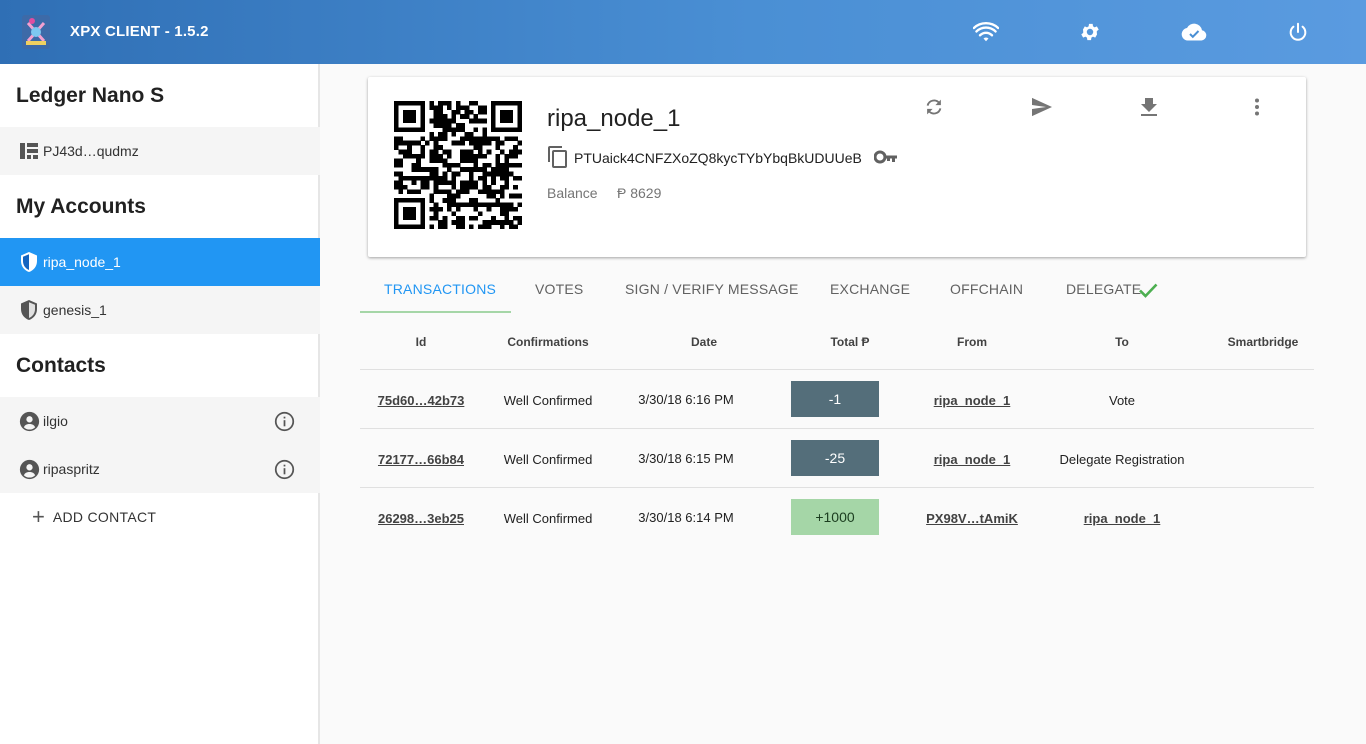 The image size is (1366, 744). Describe the element at coordinates (61, 365) in the screenshot. I see `contacts-heading: Contacts` at that location.